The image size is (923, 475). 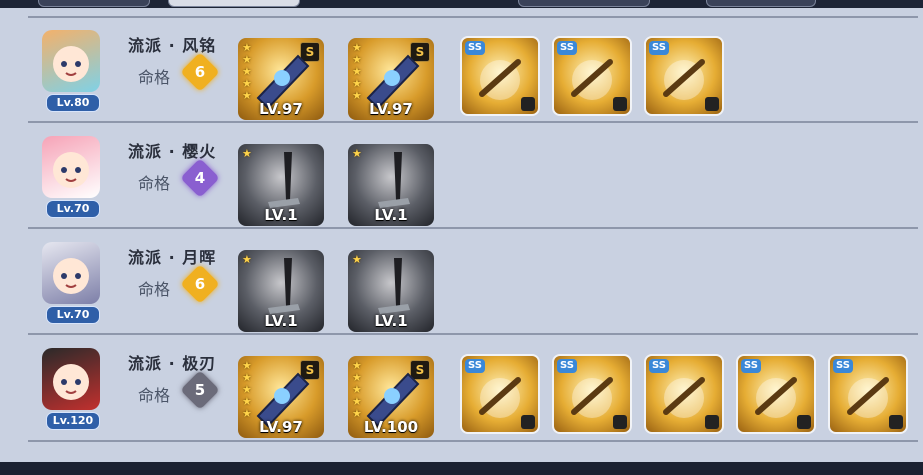 What do you see at coordinates (461, 468) in the screenshot?
I see `bottom-bar` at bounding box center [461, 468].